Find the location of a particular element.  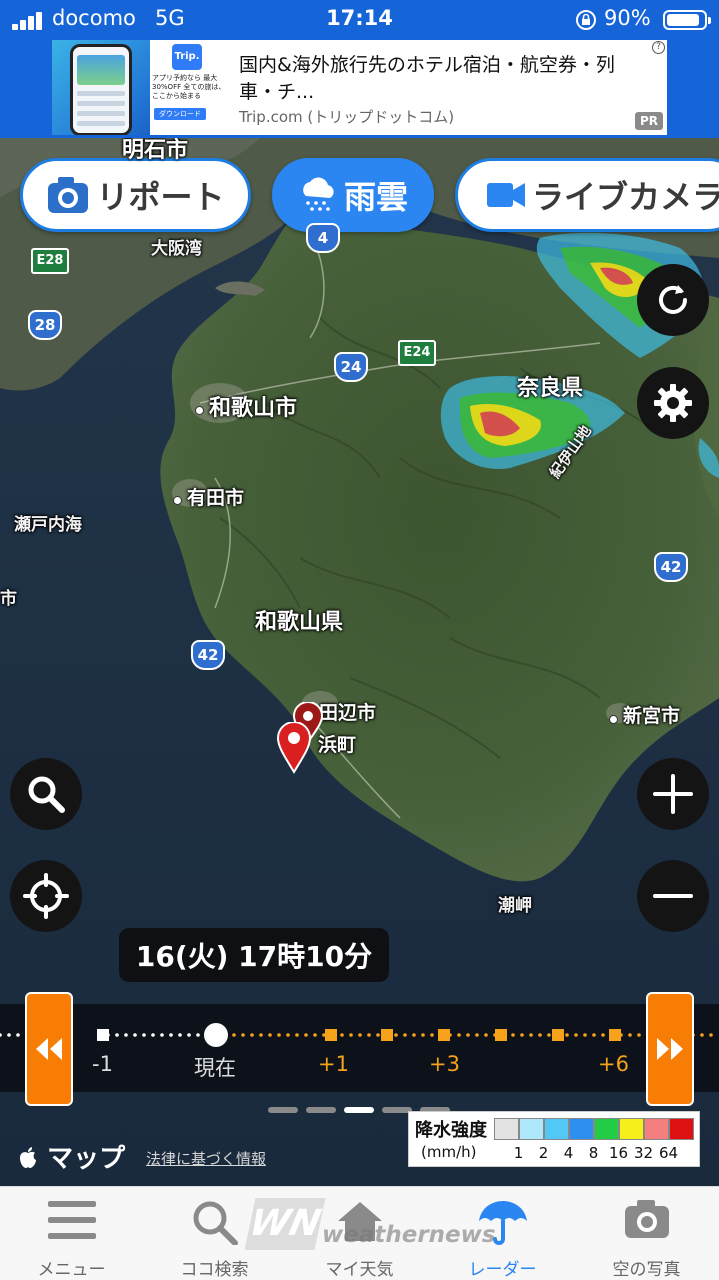

fast-forward-button is located at coordinates (670, 1049).